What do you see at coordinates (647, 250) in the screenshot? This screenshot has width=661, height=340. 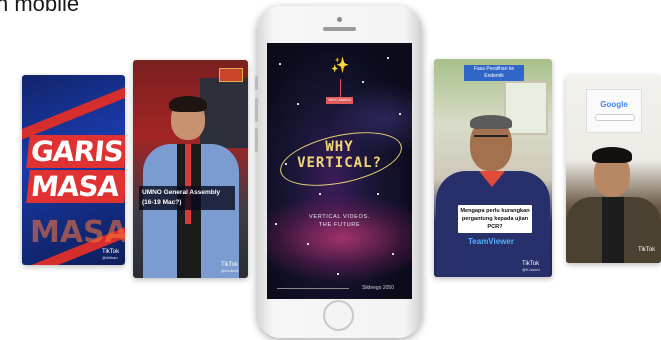 I see `tiktok-watermark: TikTok` at bounding box center [647, 250].